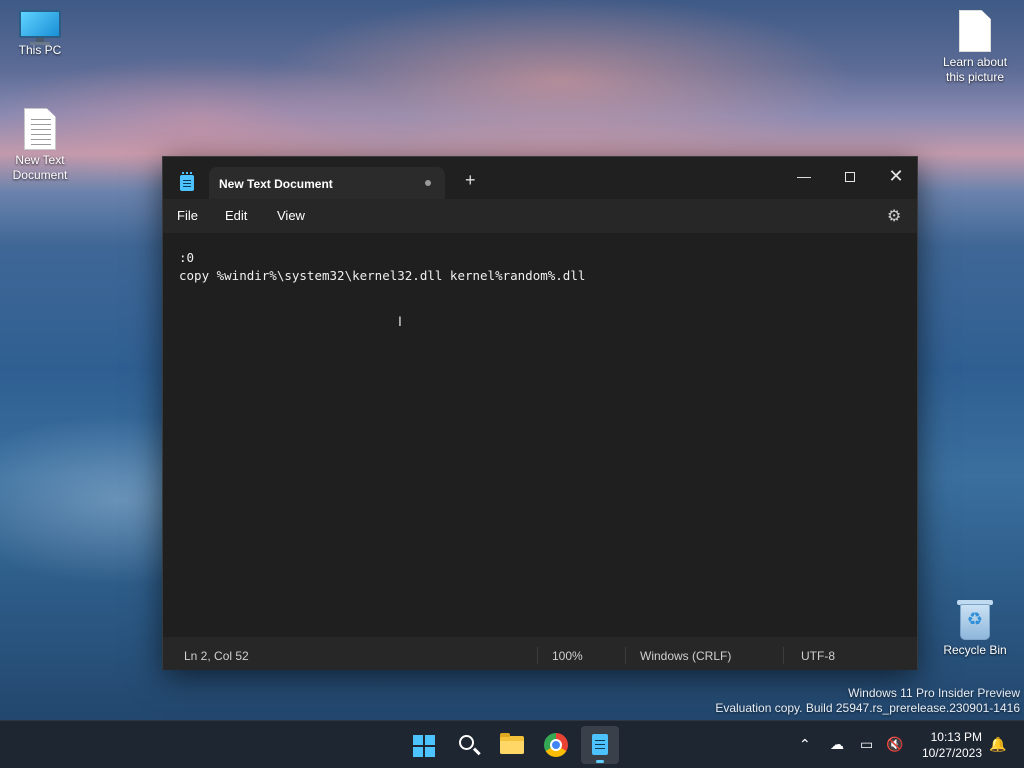 The height and width of the screenshot is (768, 1024). I want to click on file-explorer-icon, so click(512, 743).